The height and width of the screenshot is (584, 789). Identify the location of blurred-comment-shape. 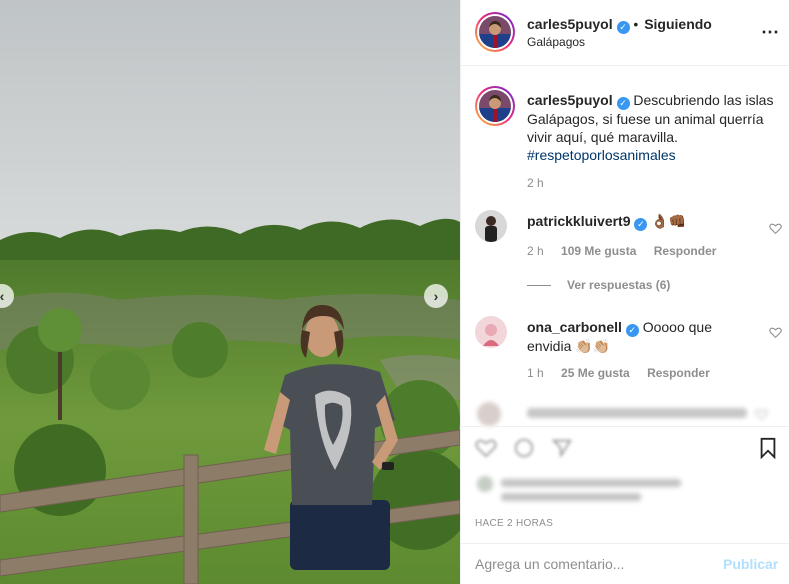
(612, 414).